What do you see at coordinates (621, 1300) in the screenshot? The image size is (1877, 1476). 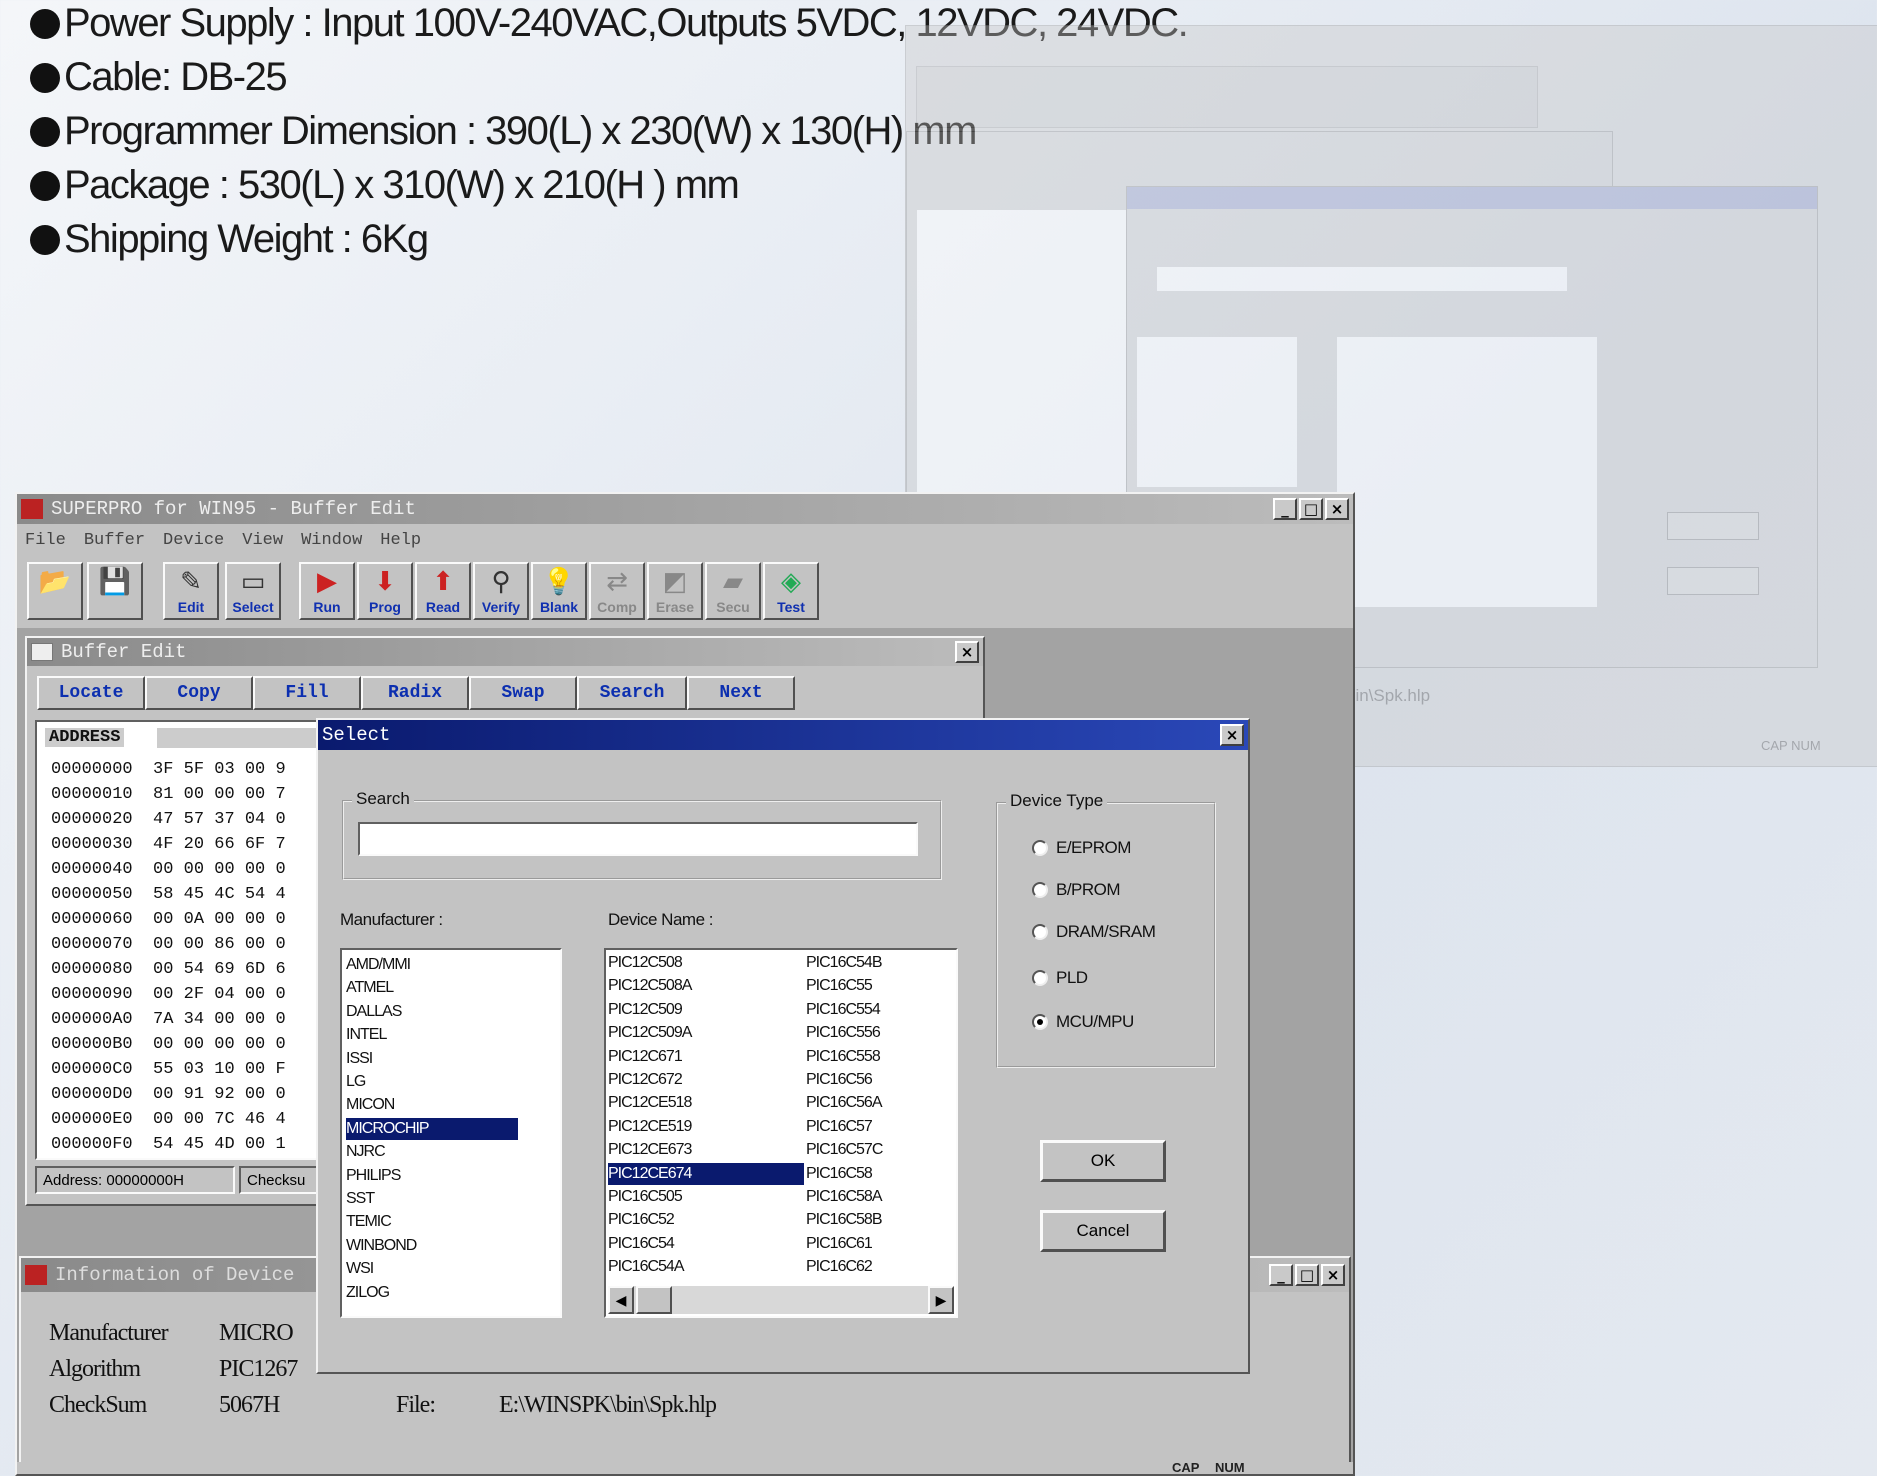 I see `scroll-left-button: ◀` at bounding box center [621, 1300].